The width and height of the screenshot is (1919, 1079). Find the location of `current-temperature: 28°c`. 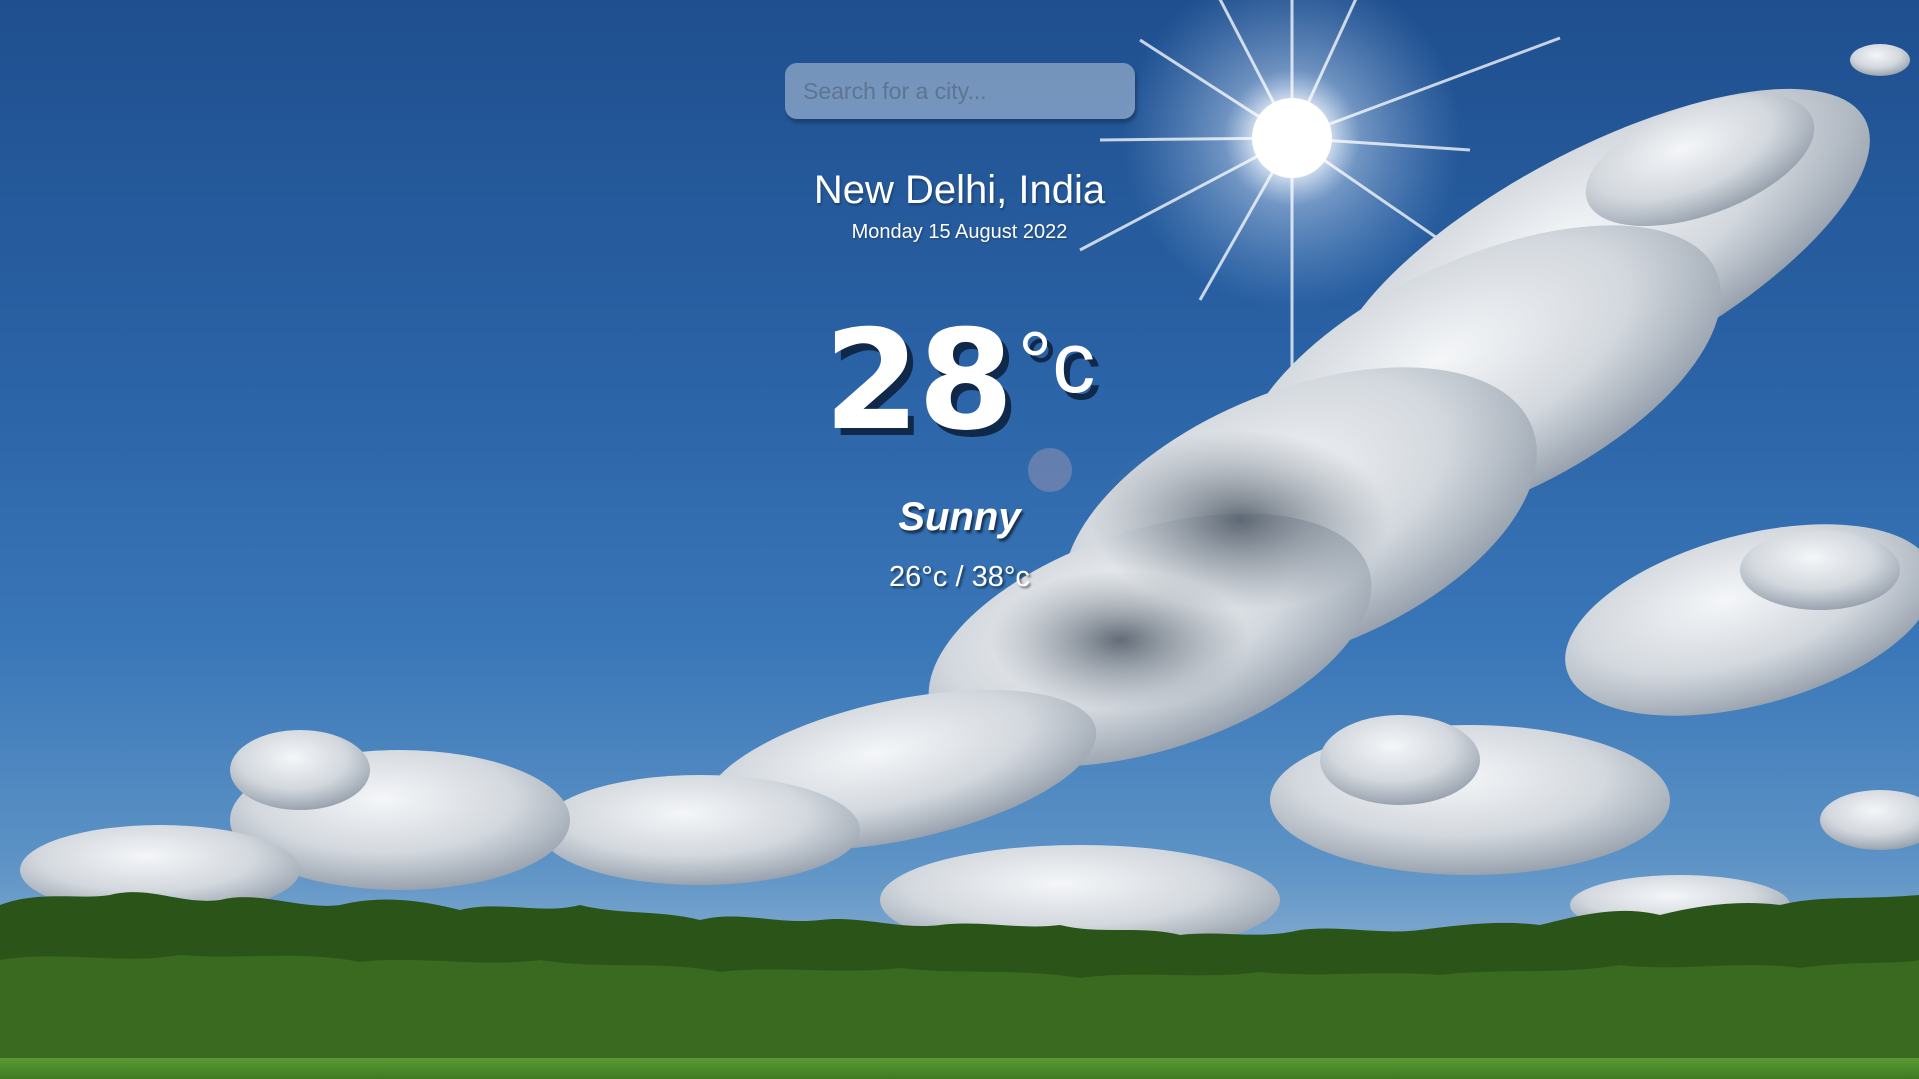

current-temperature: 28°c is located at coordinates (959, 380).